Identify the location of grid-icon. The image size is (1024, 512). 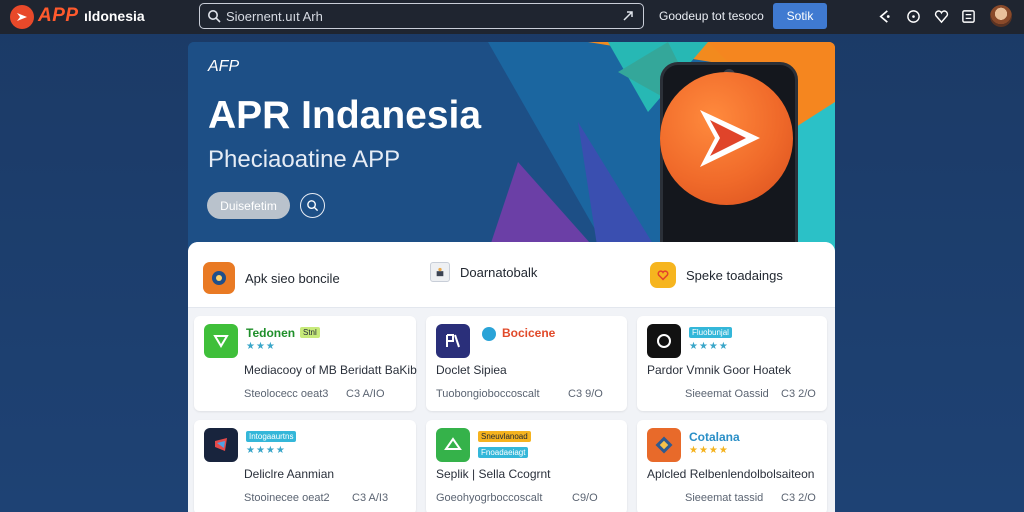
(968, 16).